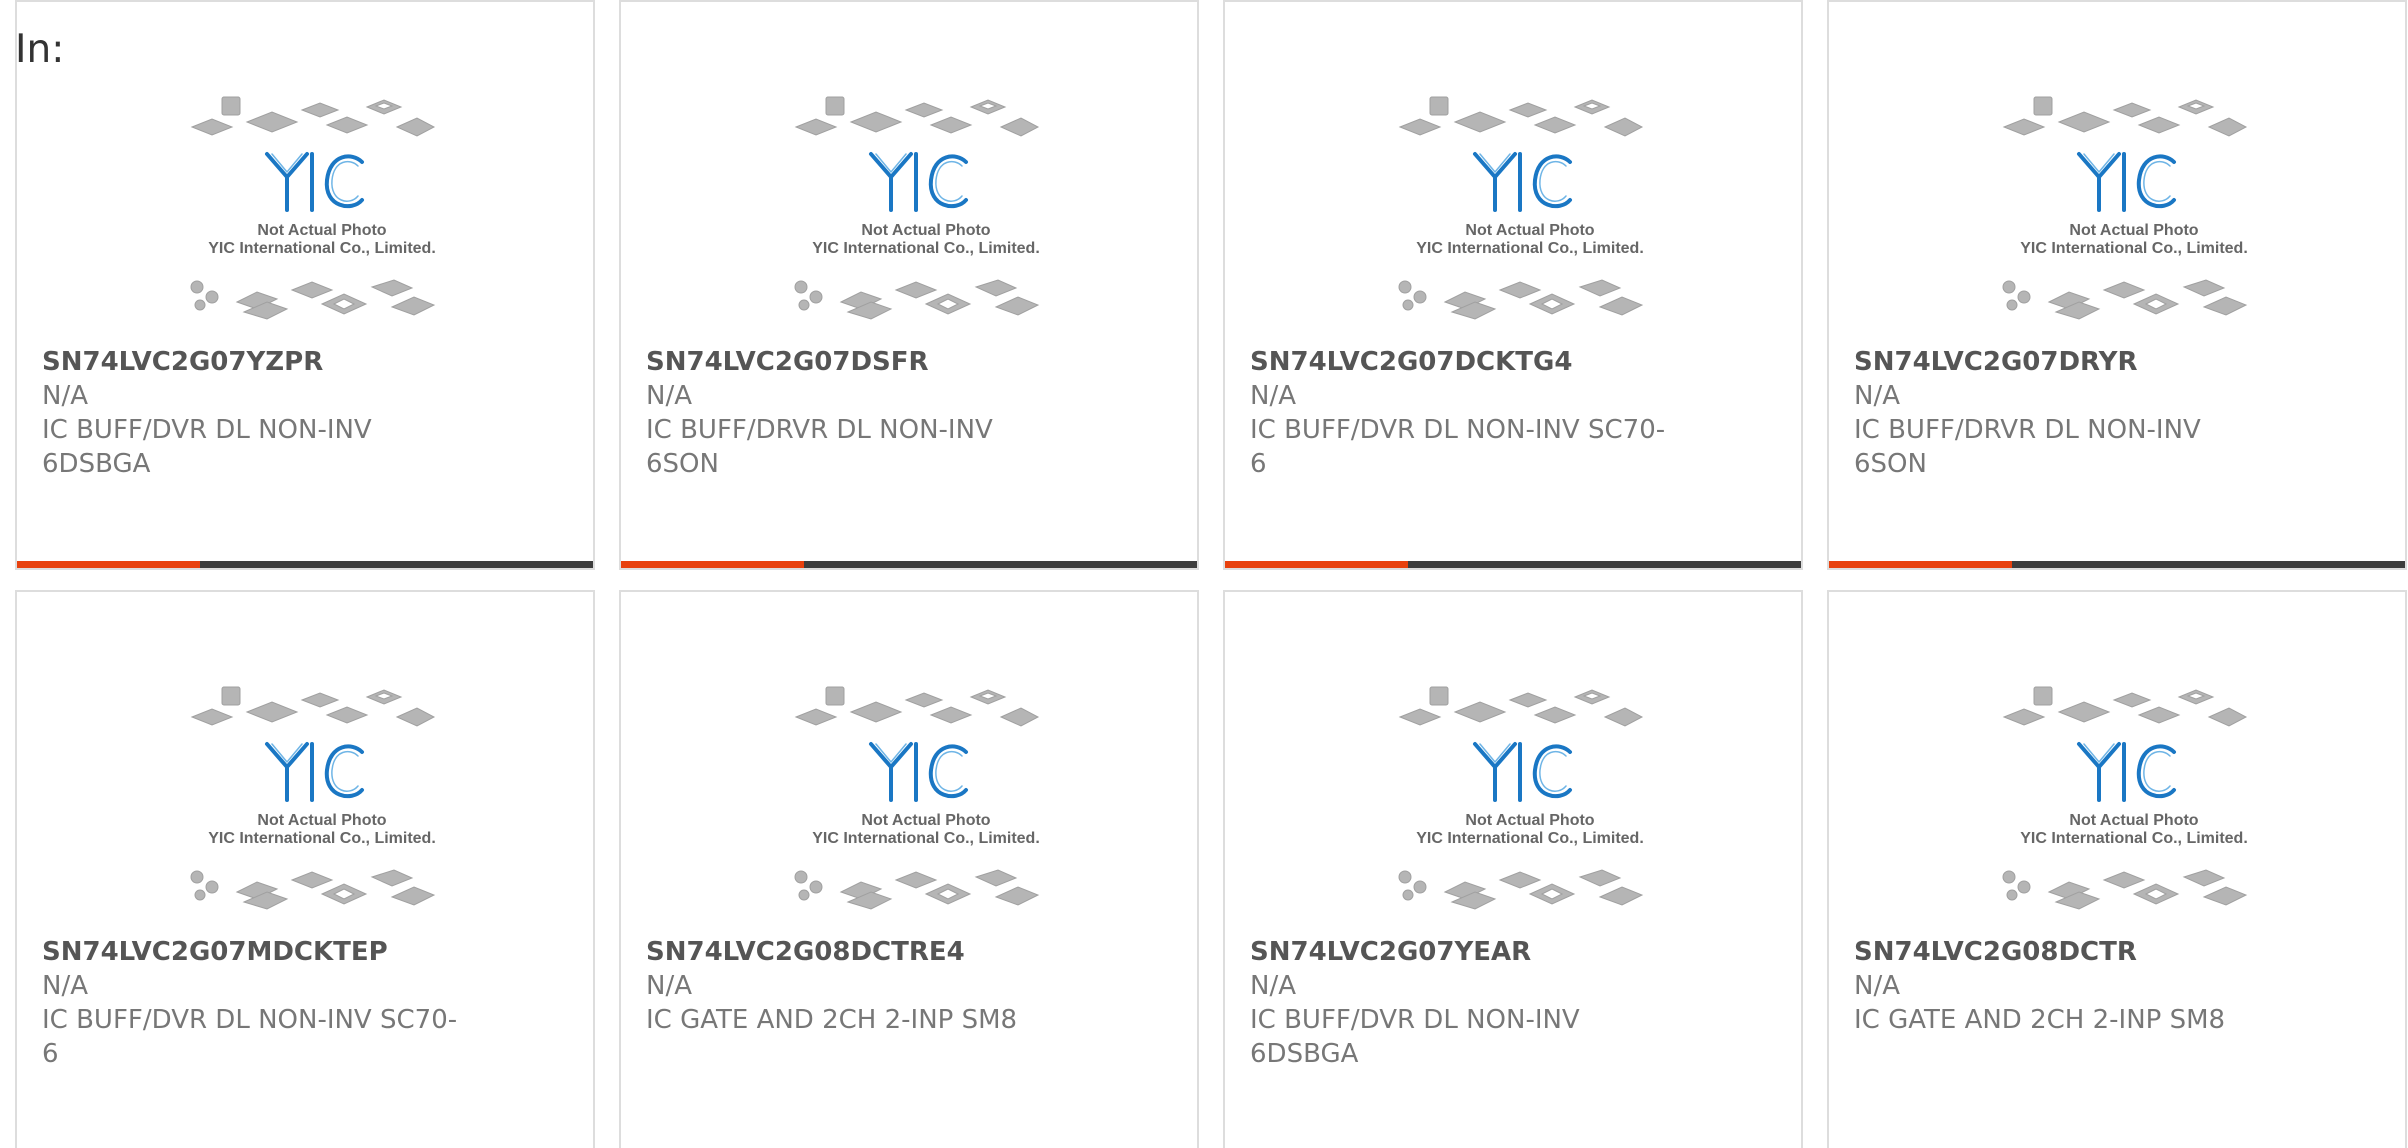 The height and width of the screenshot is (1148, 2408). What do you see at coordinates (40, 49) in the screenshot?
I see `filter-label: In:` at bounding box center [40, 49].